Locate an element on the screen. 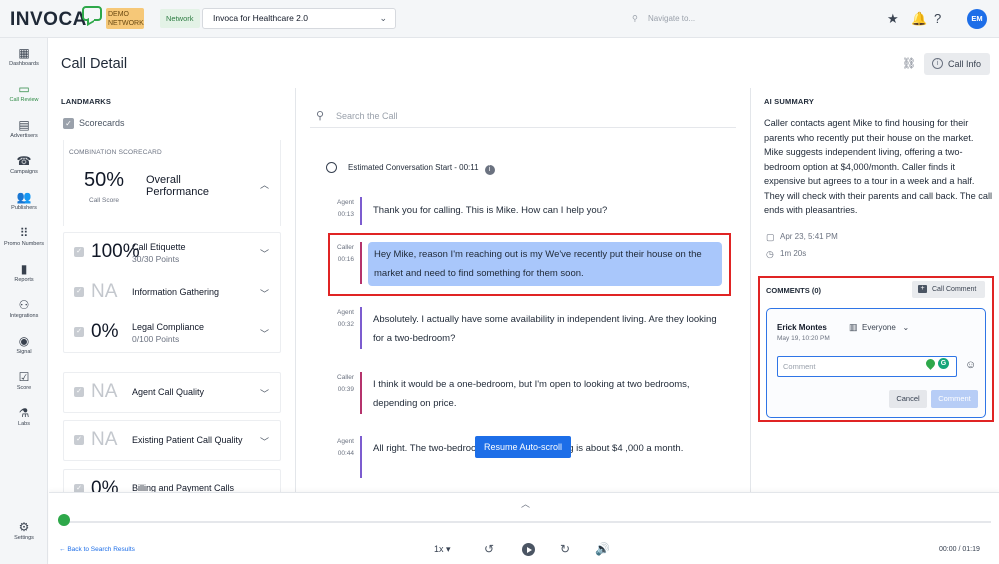 This screenshot has height=564, width=999. back-to-search-label: Back to Search Results is located at coordinates (101, 549).